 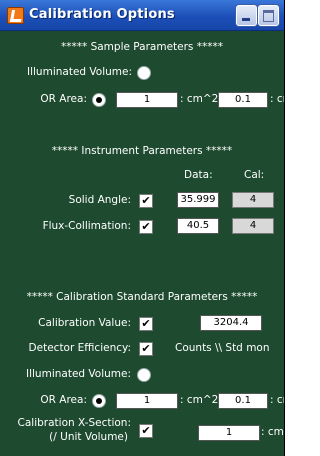 I want to click on sample-area-unit: : cm^2, so click(x=199, y=99).